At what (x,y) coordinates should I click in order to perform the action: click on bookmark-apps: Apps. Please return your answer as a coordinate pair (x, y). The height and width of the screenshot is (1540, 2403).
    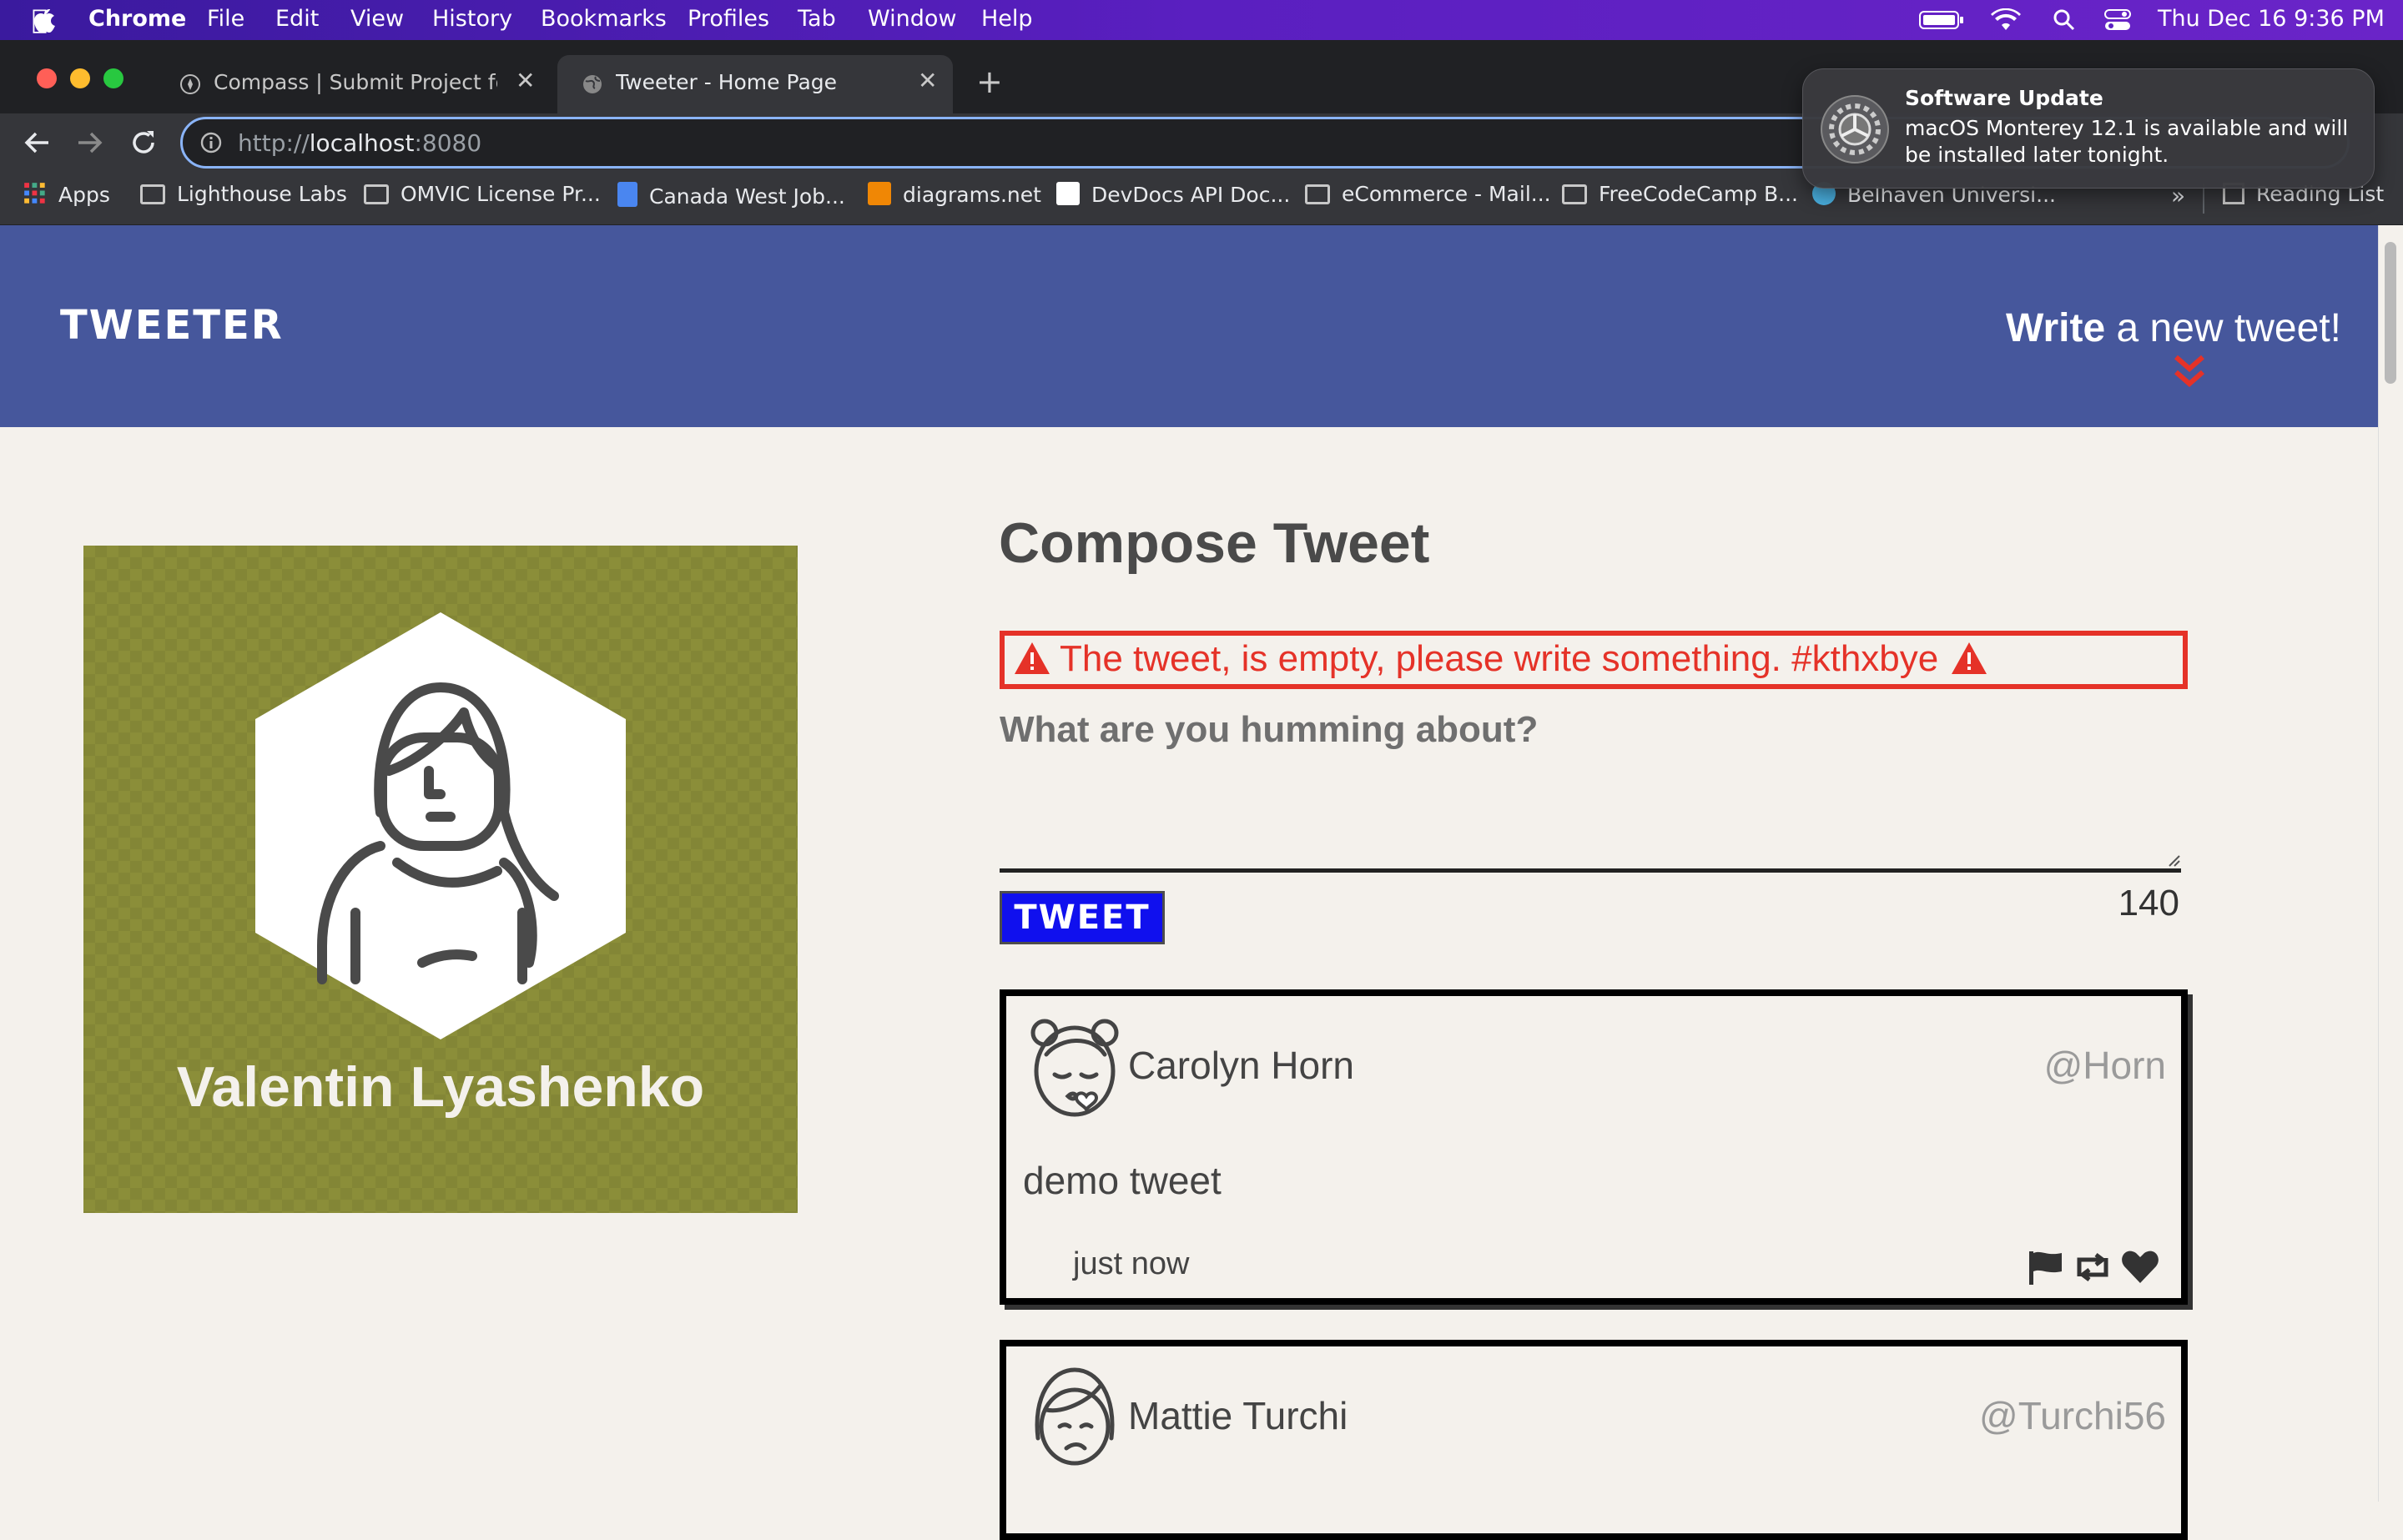
    Looking at the image, I should click on (66, 194).